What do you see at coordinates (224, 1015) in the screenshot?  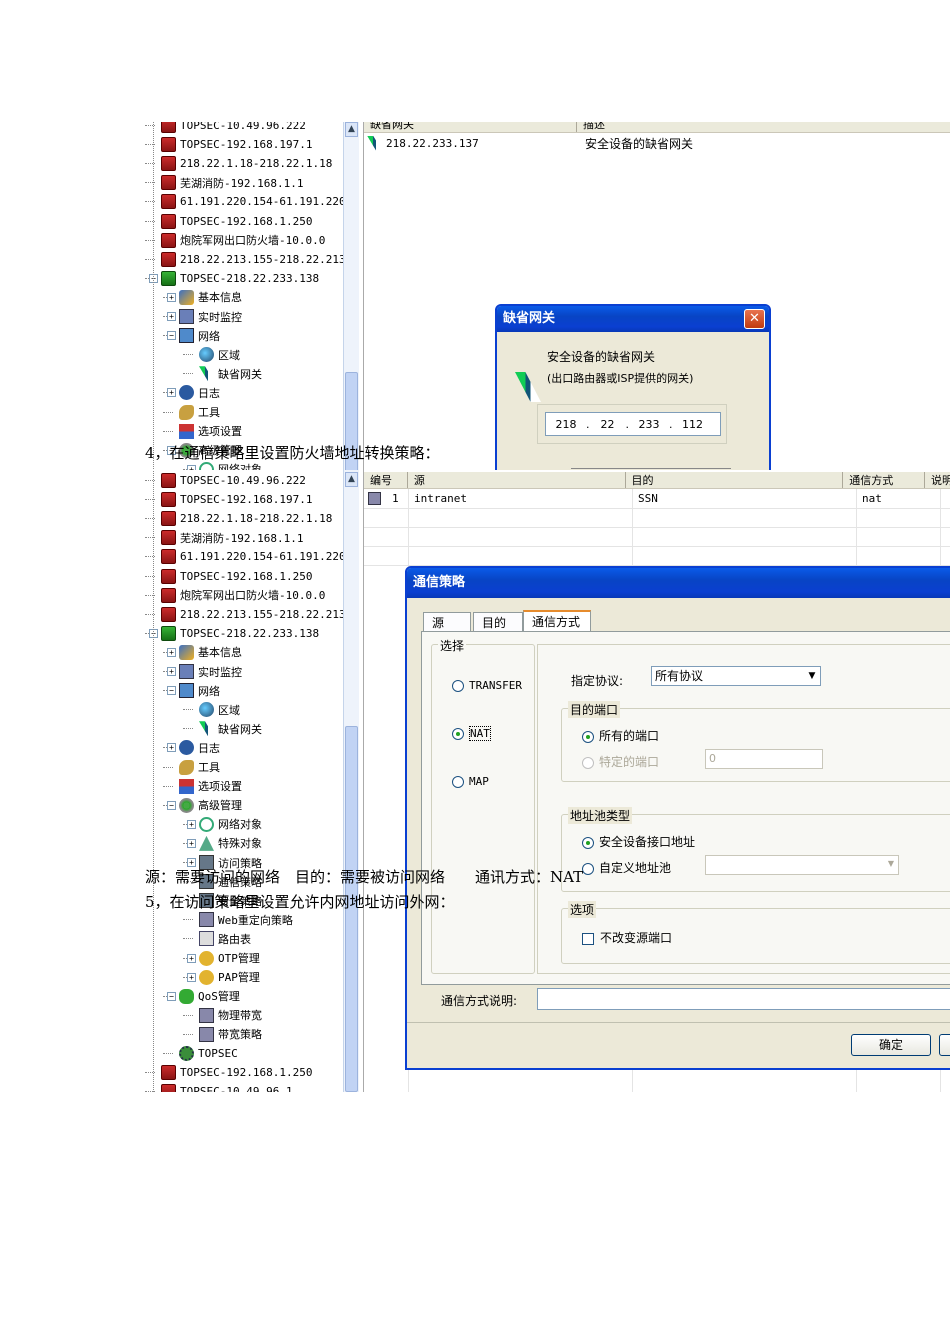 I see `tree-item: 物理带宽` at bounding box center [224, 1015].